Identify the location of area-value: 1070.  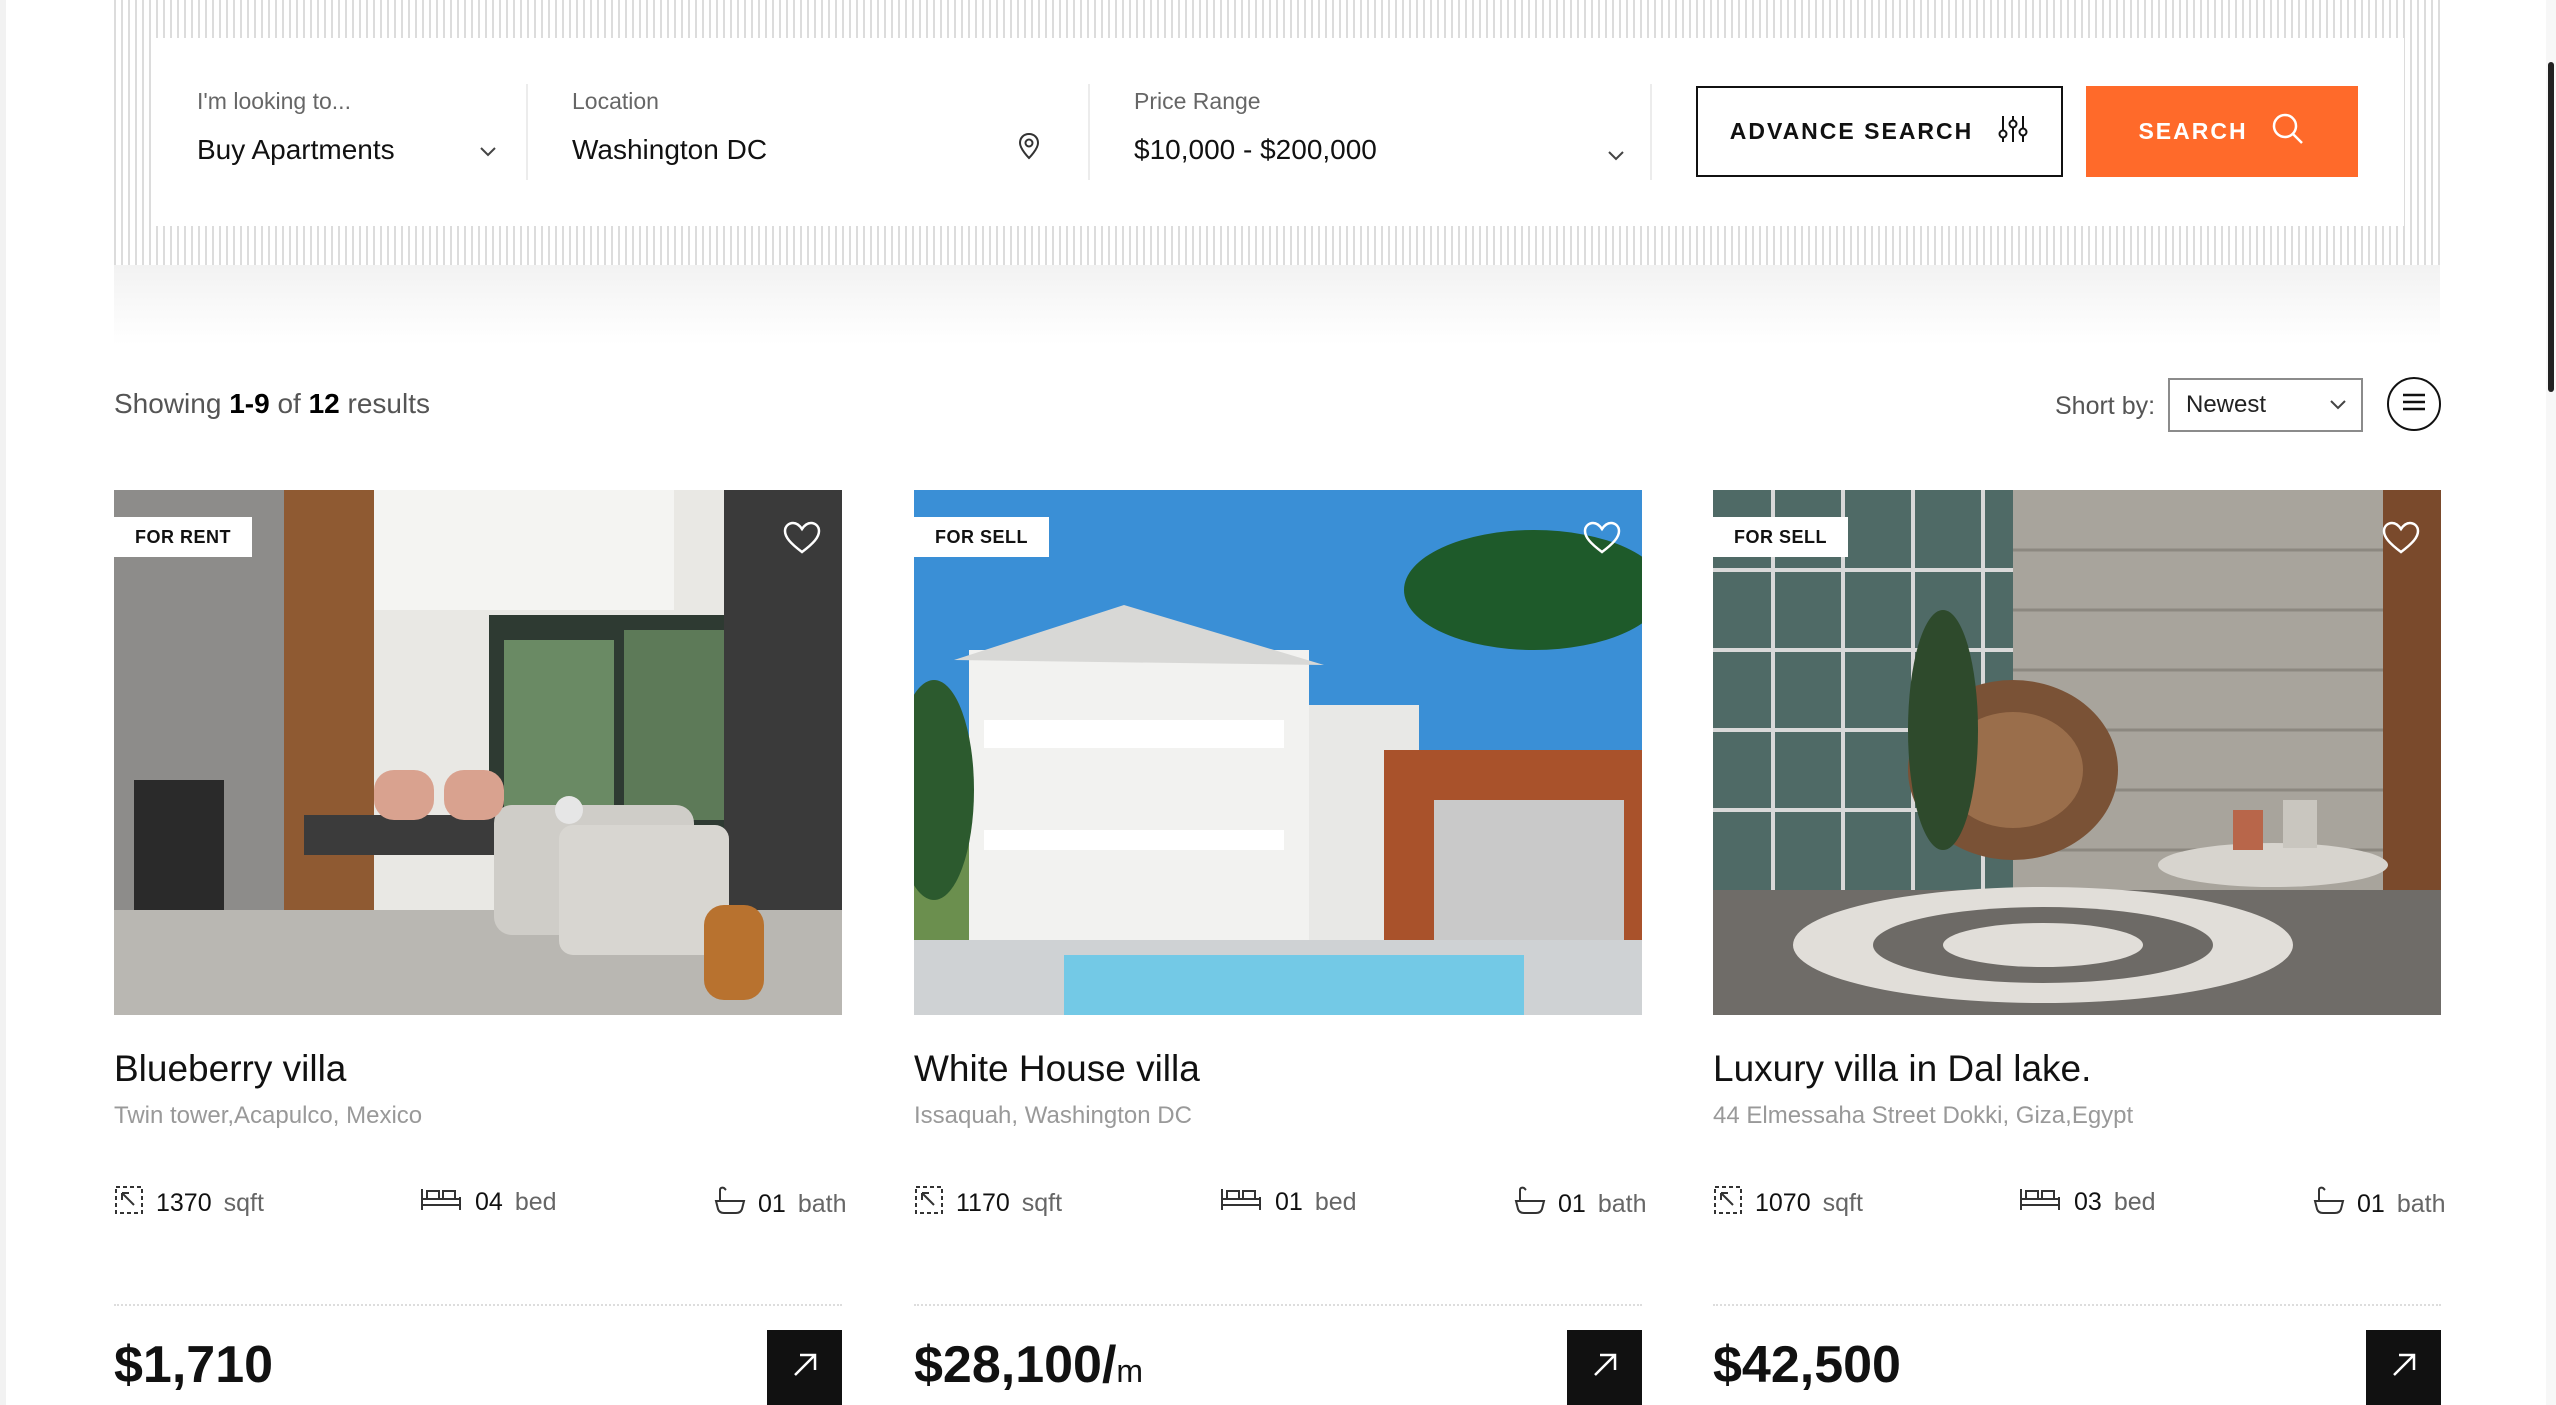
(1783, 1203).